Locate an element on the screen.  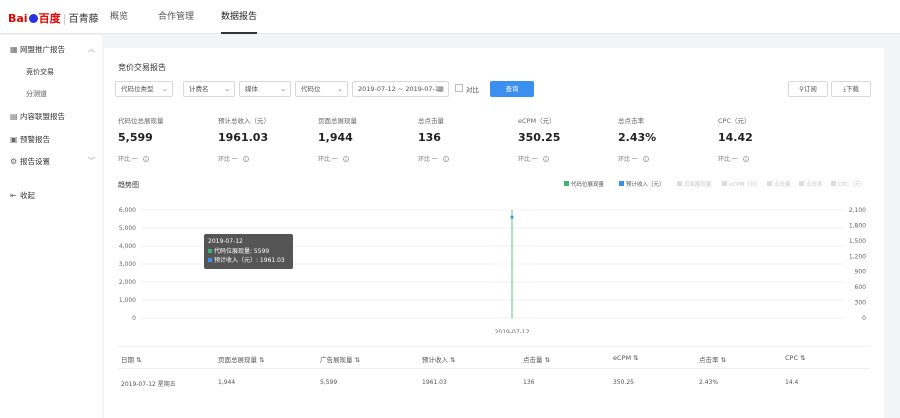
divider is located at coordinates (494, 346).